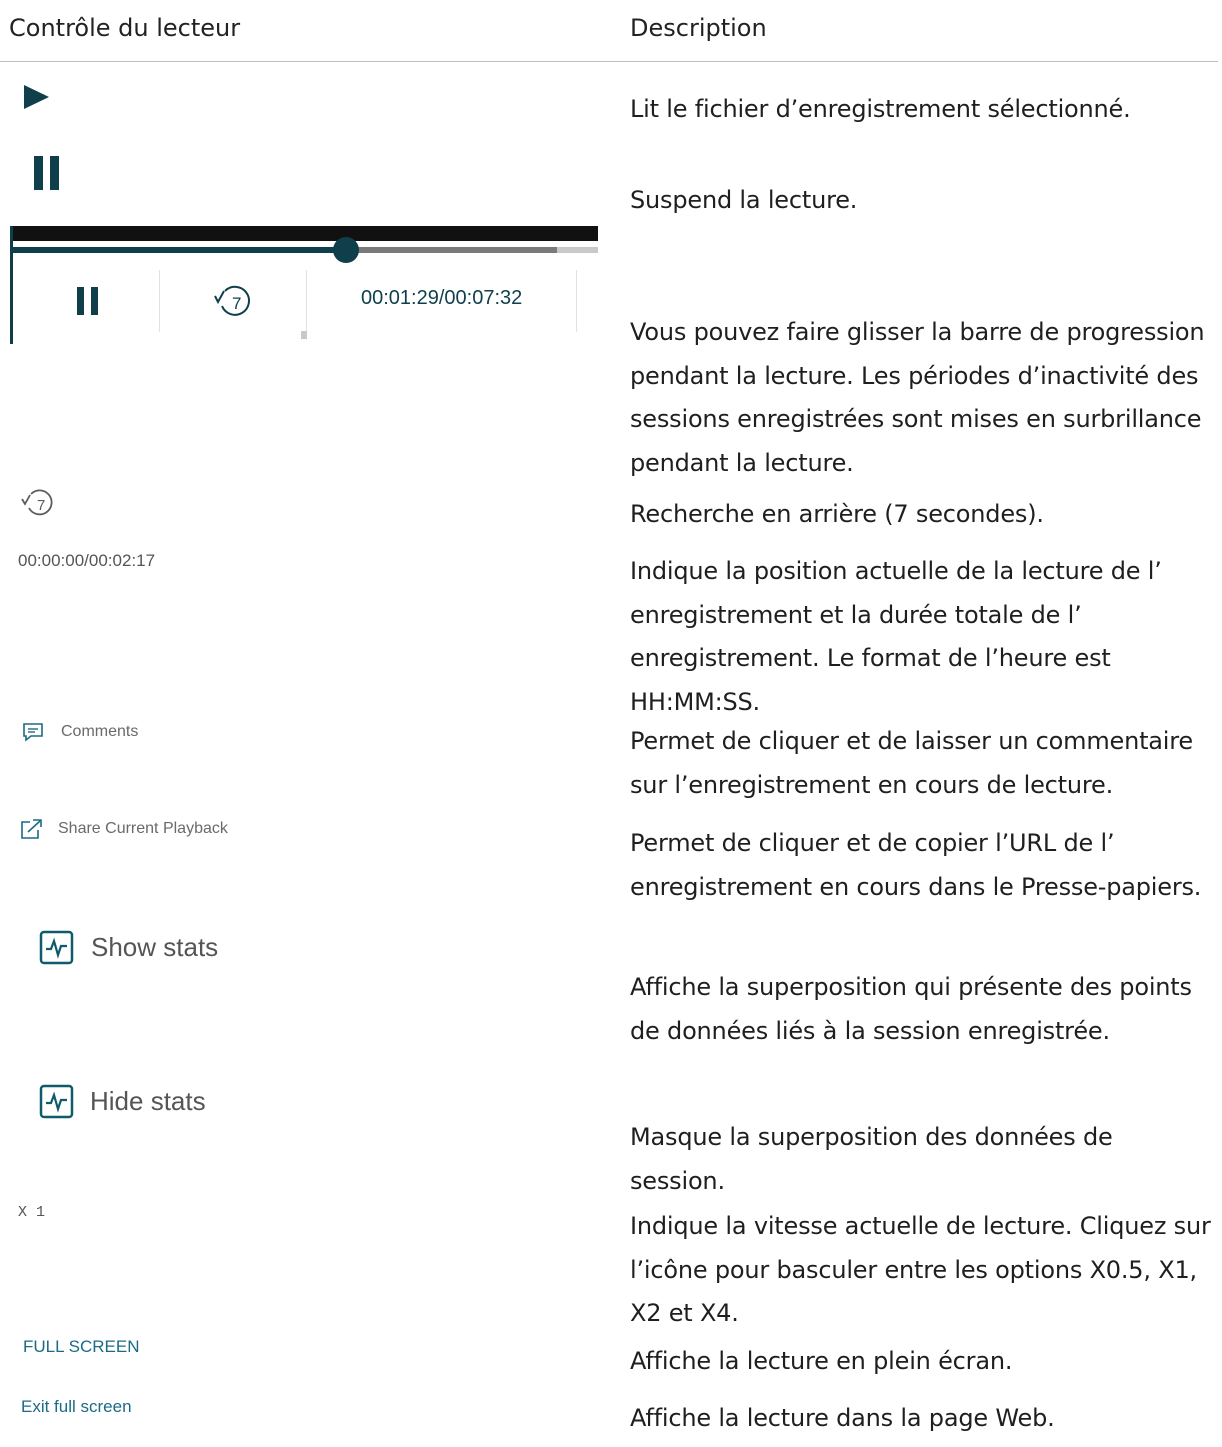 This screenshot has height=1447, width=1222. What do you see at coordinates (47, 173) in the screenshot?
I see `pause-icon` at bounding box center [47, 173].